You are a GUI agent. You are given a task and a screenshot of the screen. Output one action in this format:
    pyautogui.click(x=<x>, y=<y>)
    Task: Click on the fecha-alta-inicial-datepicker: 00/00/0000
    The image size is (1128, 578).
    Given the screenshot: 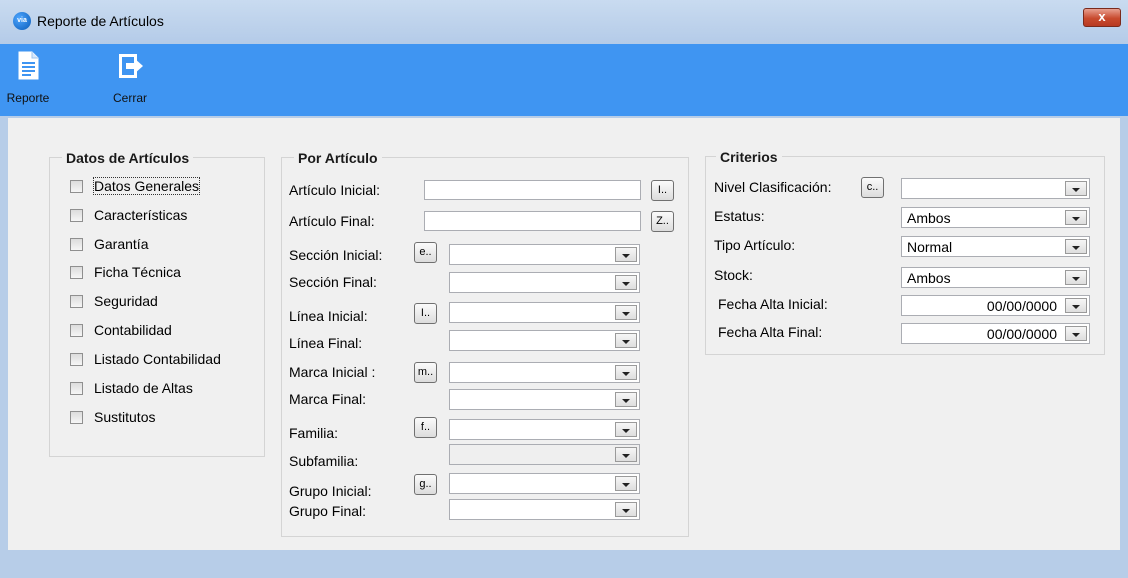 What is the action you would take?
    pyautogui.click(x=995, y=305)
    